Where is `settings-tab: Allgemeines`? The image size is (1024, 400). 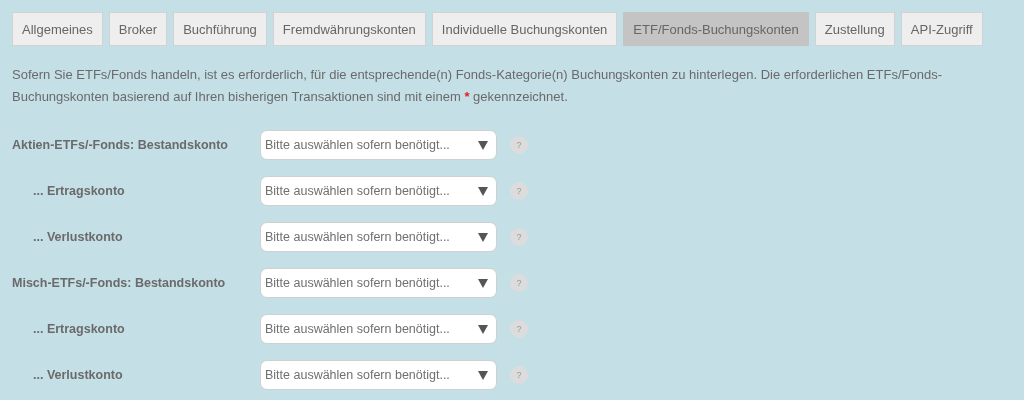
settings-tab: Allgemeines is located at coordinates (57, 29).